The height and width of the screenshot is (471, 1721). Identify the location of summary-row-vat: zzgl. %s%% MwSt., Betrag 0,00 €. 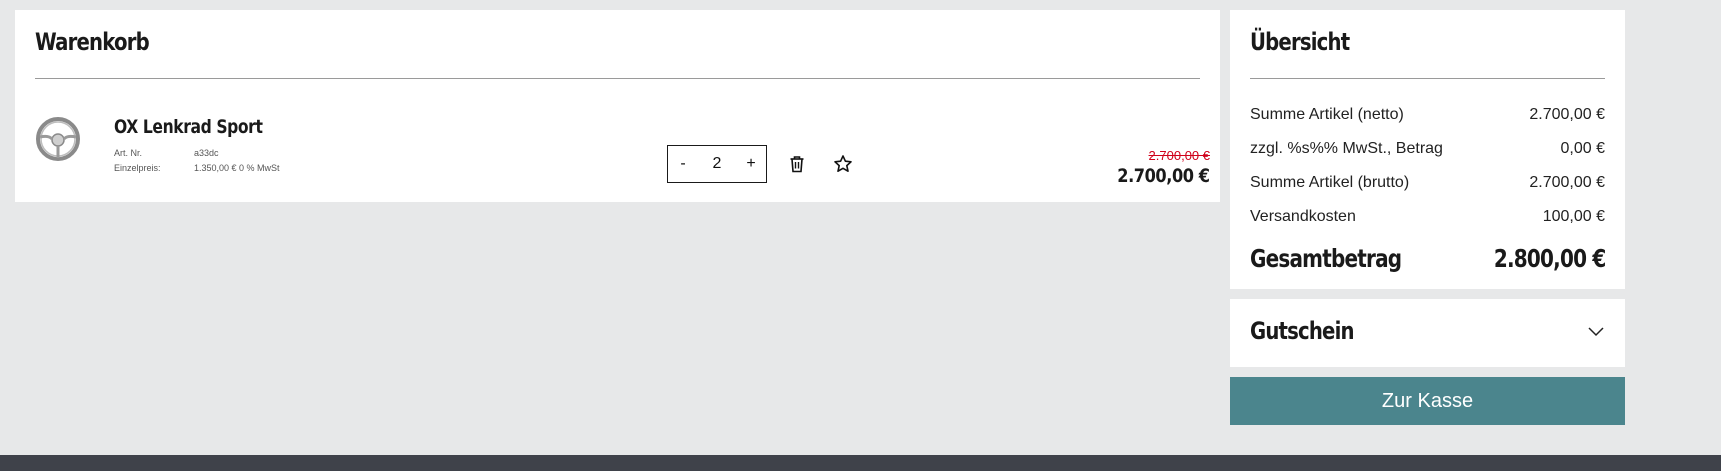
(1427, 149).